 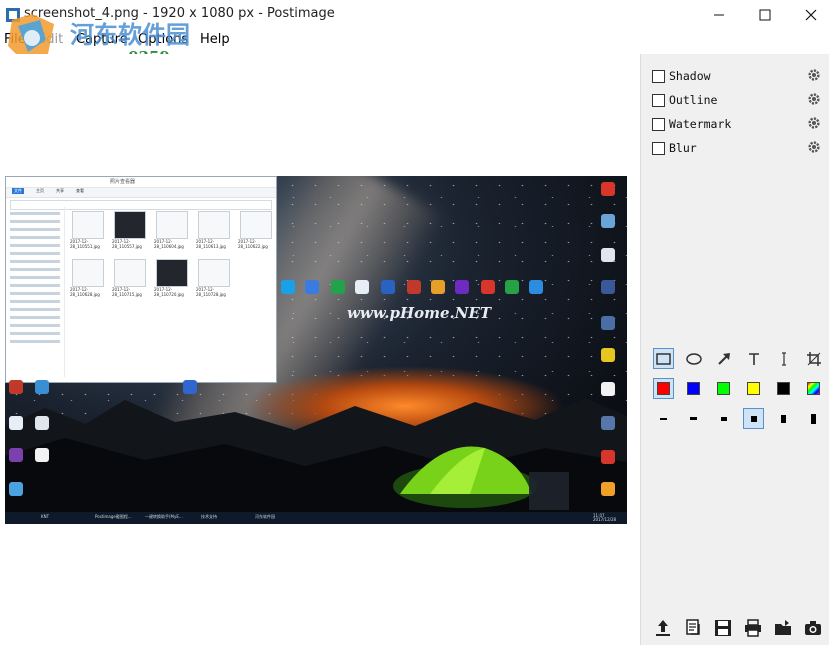 I want to click on text-cursor-tool, so click(x=783, y=358).